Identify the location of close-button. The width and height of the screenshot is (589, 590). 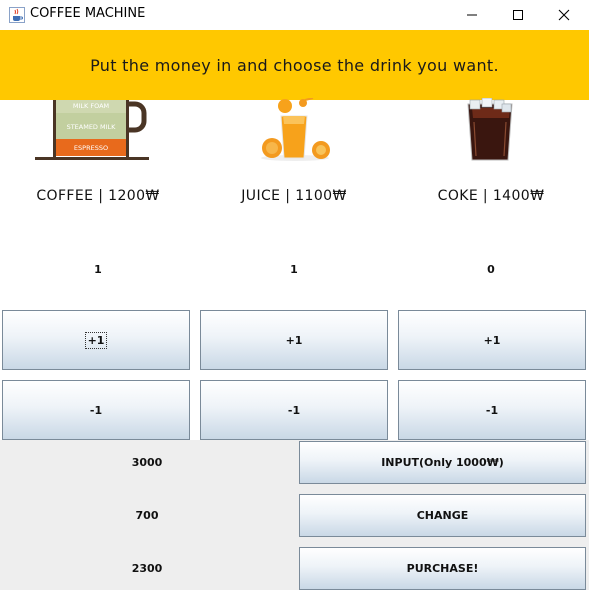
(564, 15).